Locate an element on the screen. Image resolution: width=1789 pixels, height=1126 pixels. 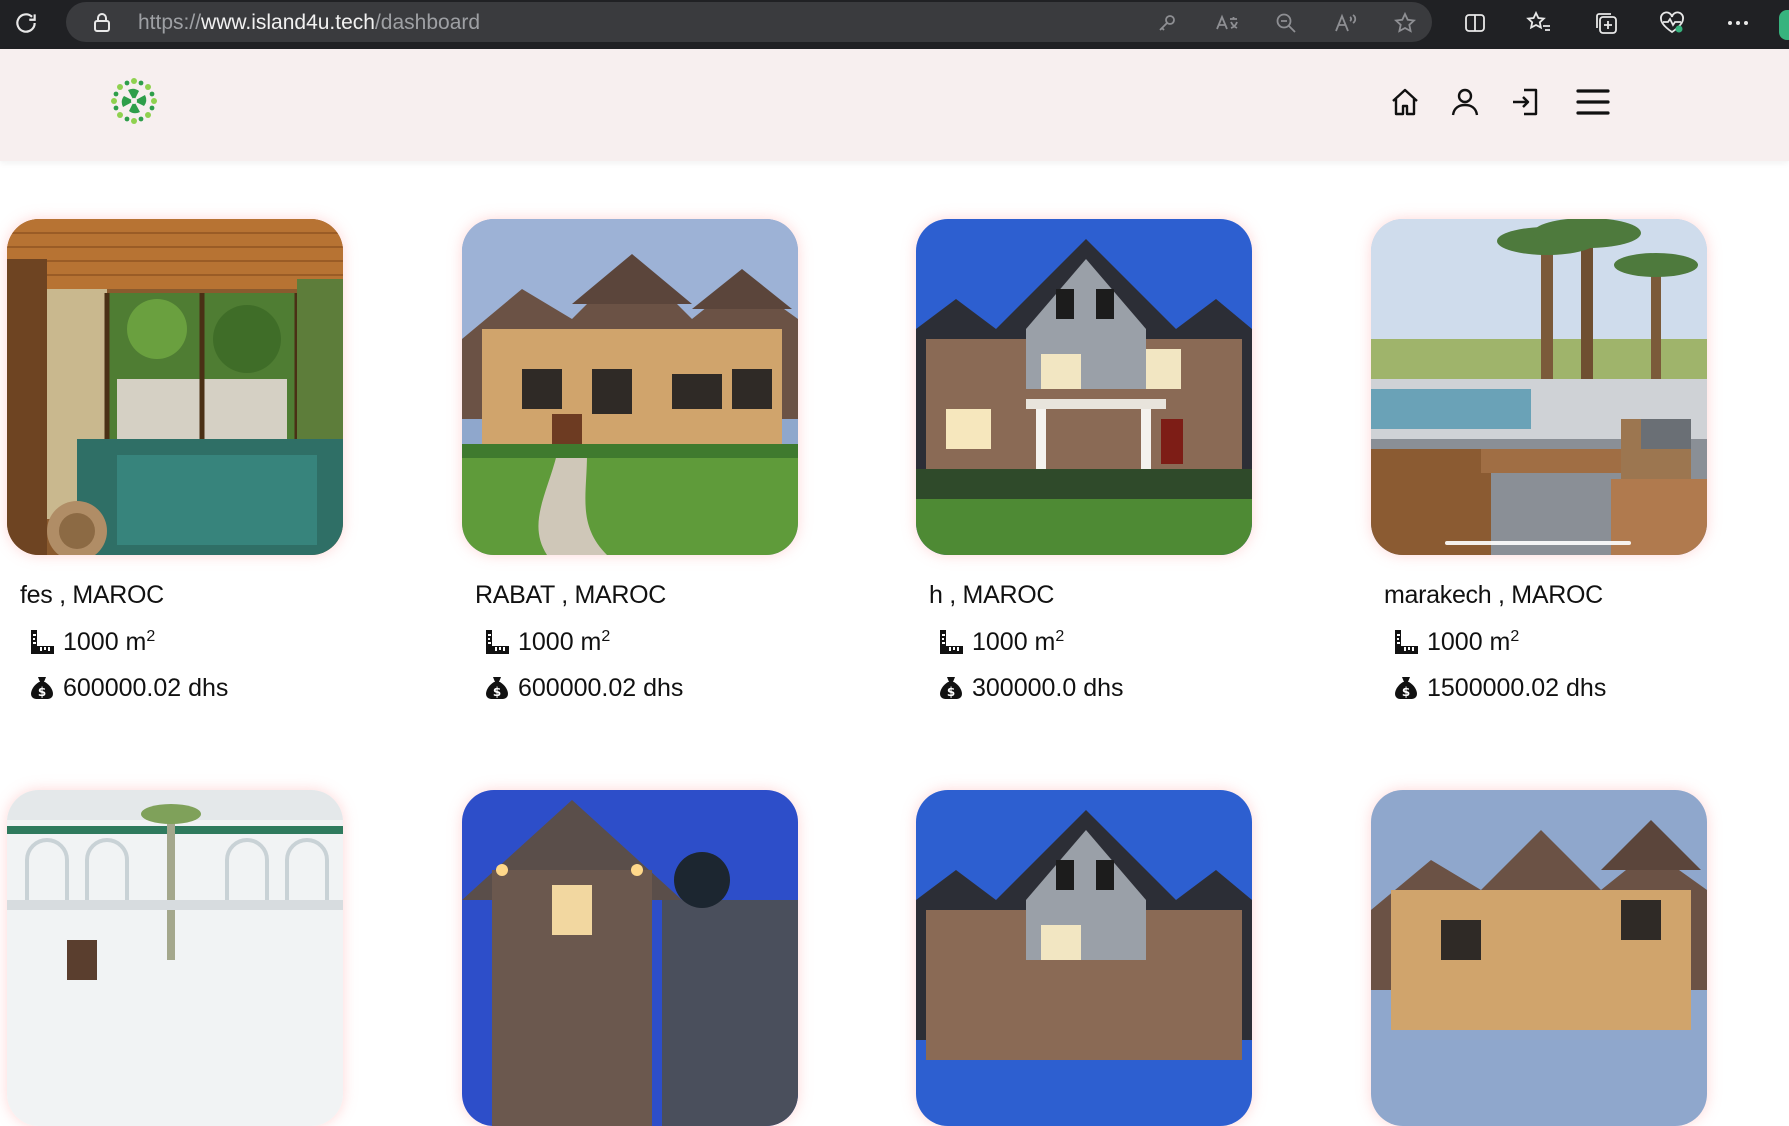
site-logo is located at coordinates (134, 101).